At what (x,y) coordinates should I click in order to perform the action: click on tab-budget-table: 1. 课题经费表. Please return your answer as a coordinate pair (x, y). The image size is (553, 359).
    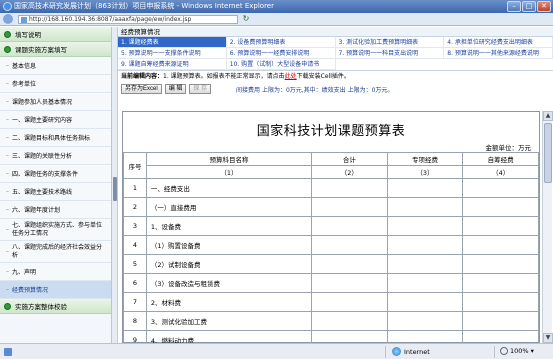
    Looking at the image, I should click on (172, 42).